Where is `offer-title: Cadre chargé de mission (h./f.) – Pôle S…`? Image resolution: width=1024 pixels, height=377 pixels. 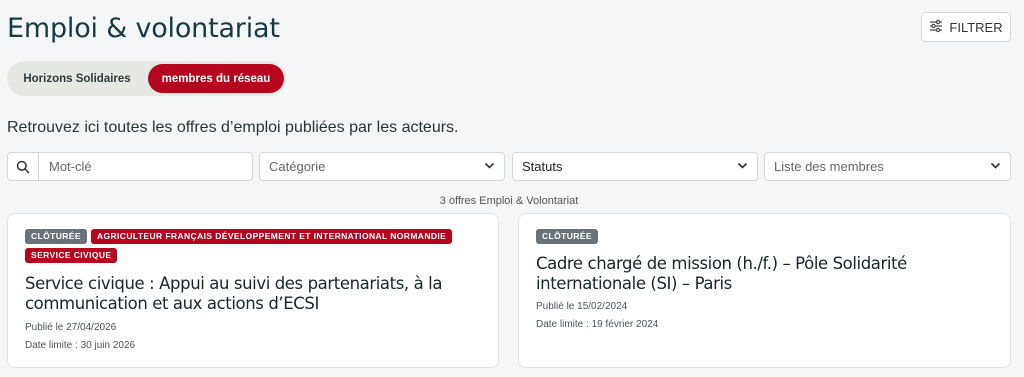 offer-title: Cadre chargé de mission (h./f.) – Pôle S… is located at coordinates (771, 274).